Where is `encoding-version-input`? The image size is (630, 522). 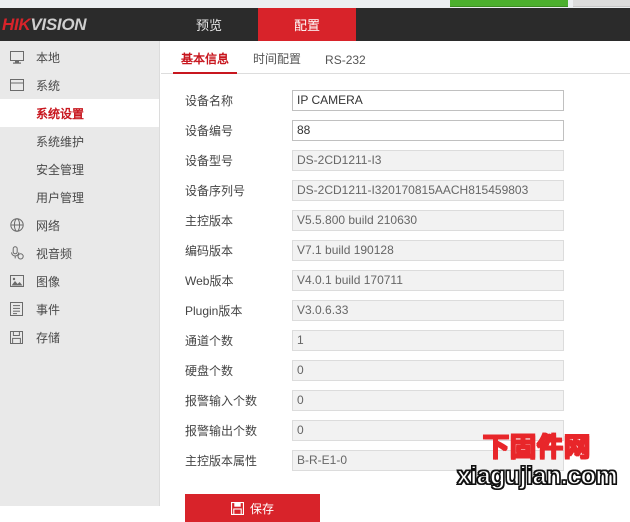
encoding-version-input is located at coordinates (428, 250).